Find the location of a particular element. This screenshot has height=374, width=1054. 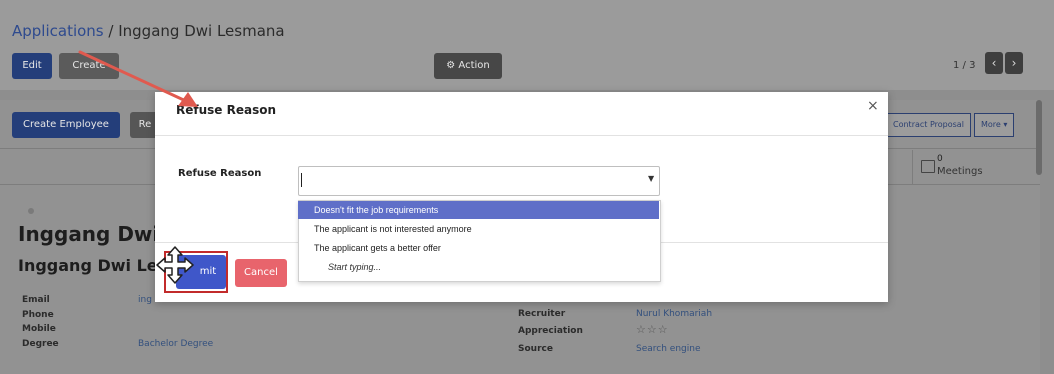

calendar-icon is located at coordinates (928, 166).